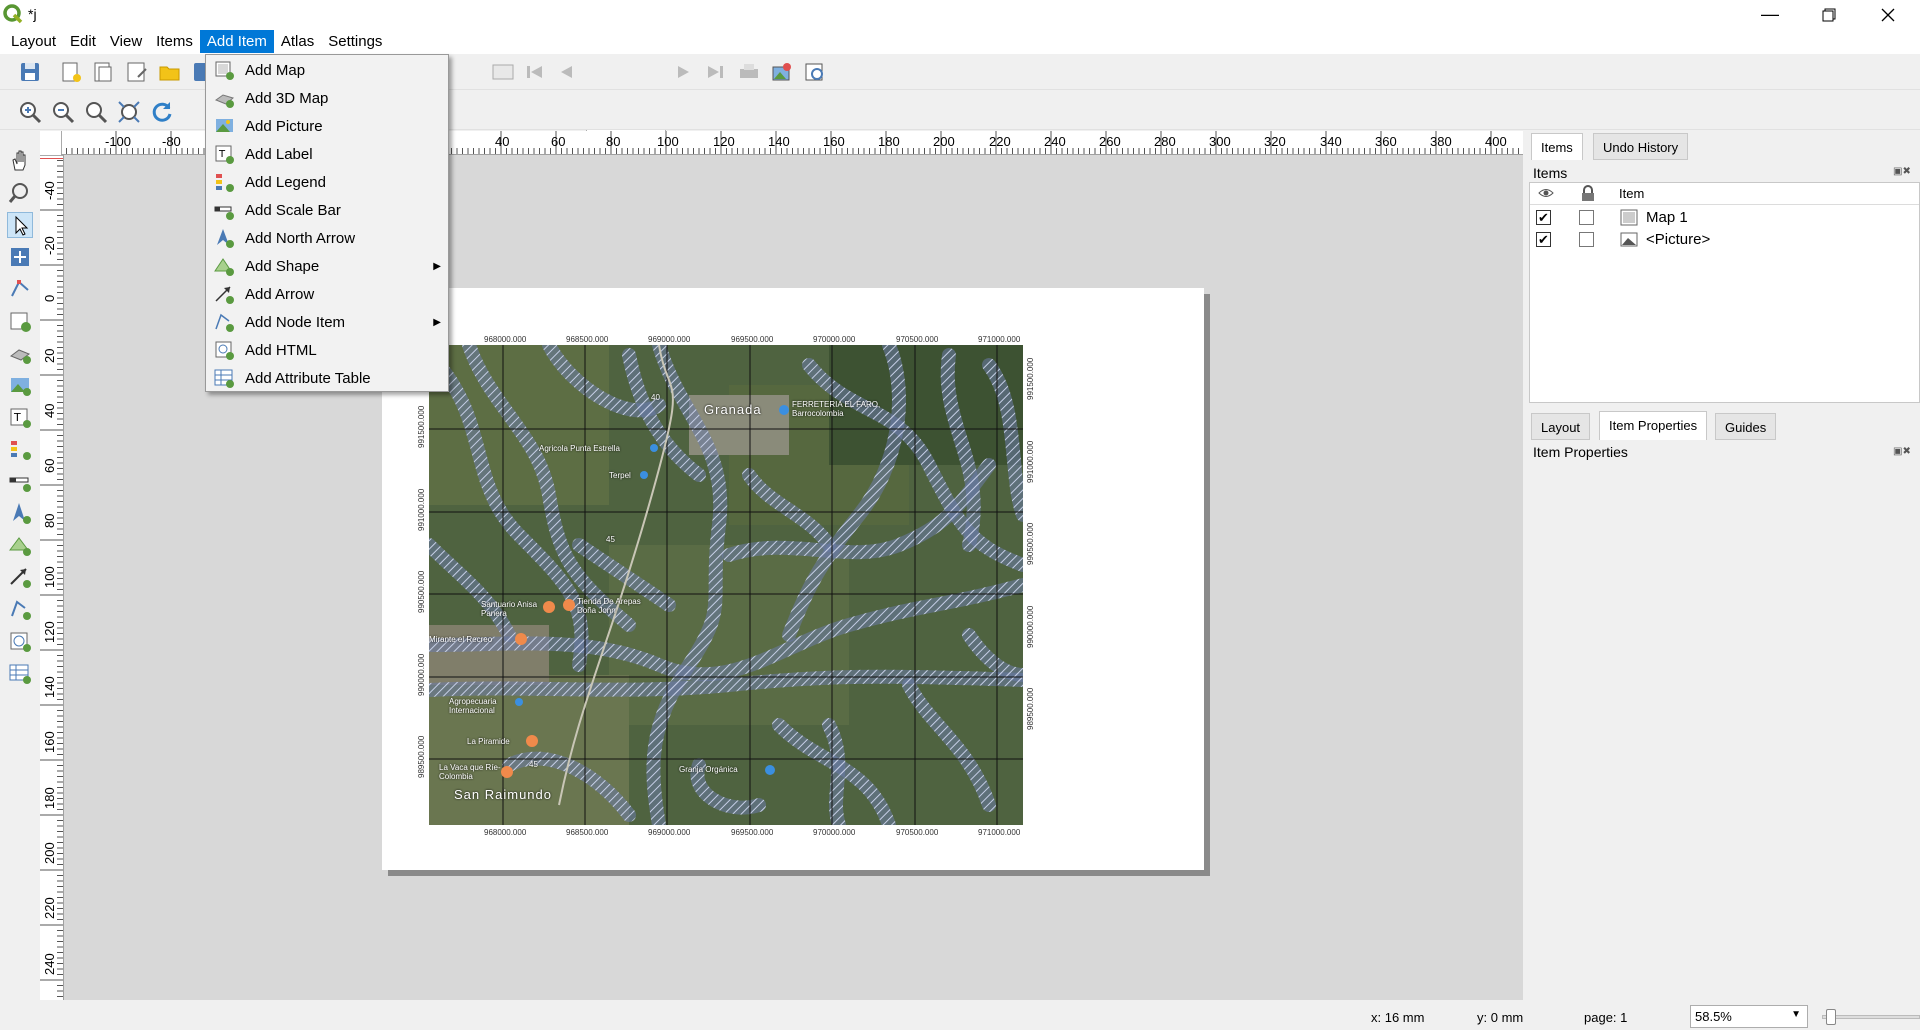  I want to click on close-button, so click(1888, 14).